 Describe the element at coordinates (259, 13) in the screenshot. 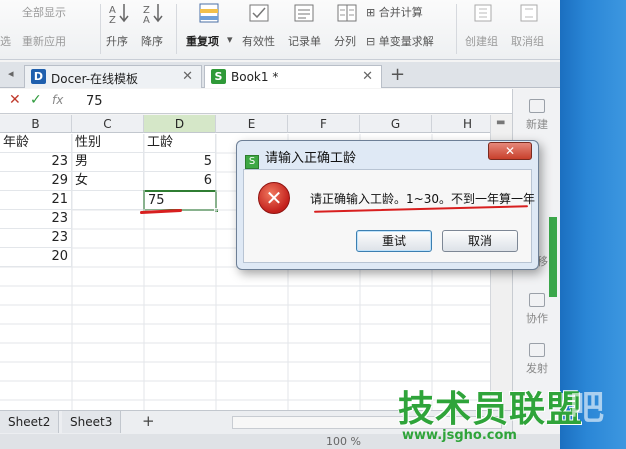

I see `validity-icon` at that location.